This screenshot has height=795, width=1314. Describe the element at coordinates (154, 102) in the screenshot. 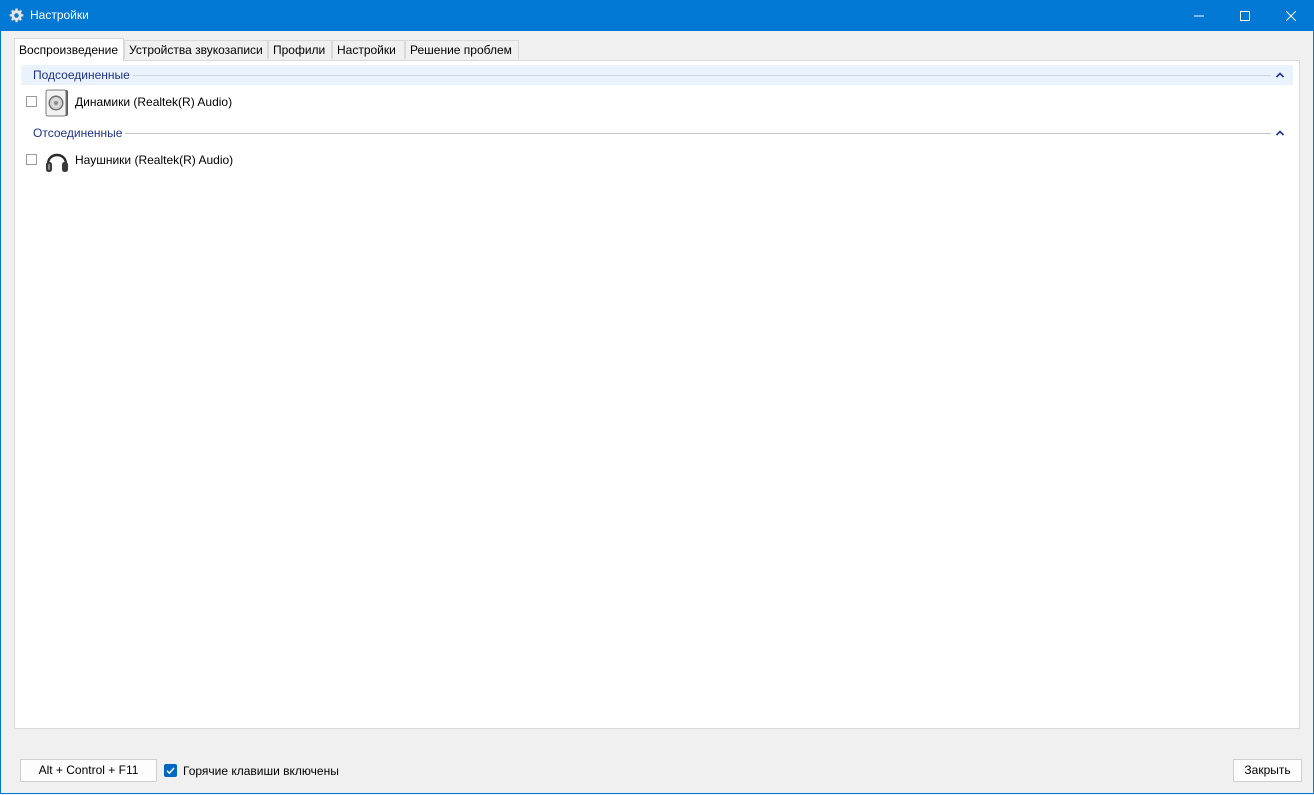

I see `device-label-speakers: Динамики (Realtek(R) Audio)` at that location.